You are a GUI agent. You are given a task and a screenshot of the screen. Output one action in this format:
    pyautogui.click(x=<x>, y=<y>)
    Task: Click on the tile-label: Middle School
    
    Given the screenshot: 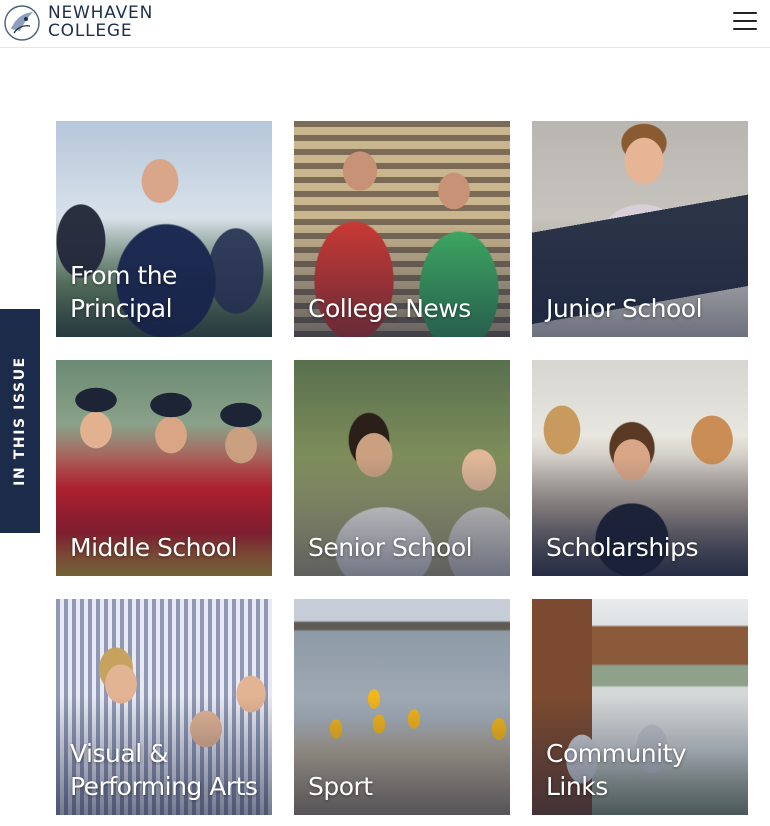 What is the action you would take?
    pyautogui.click(x=154, y=547)
    